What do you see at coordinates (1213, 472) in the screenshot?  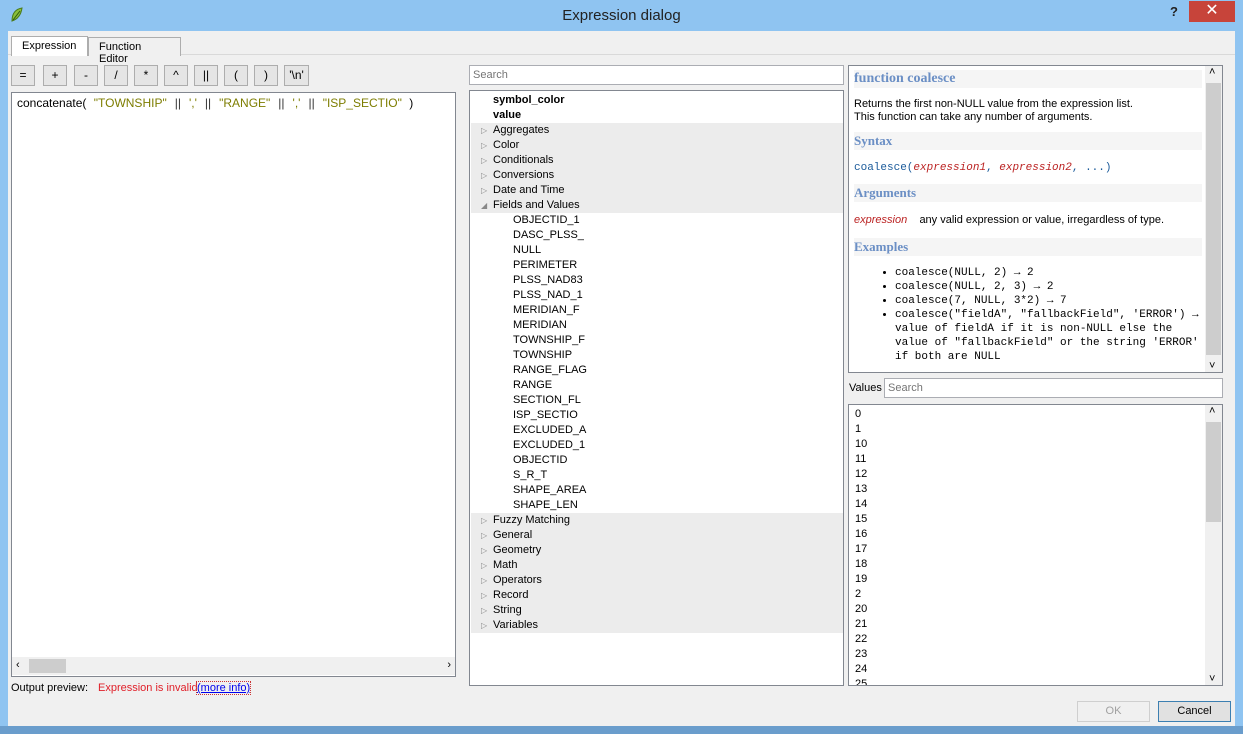 I see `values-scroll-thumb` at bounding box center [1213, 472].